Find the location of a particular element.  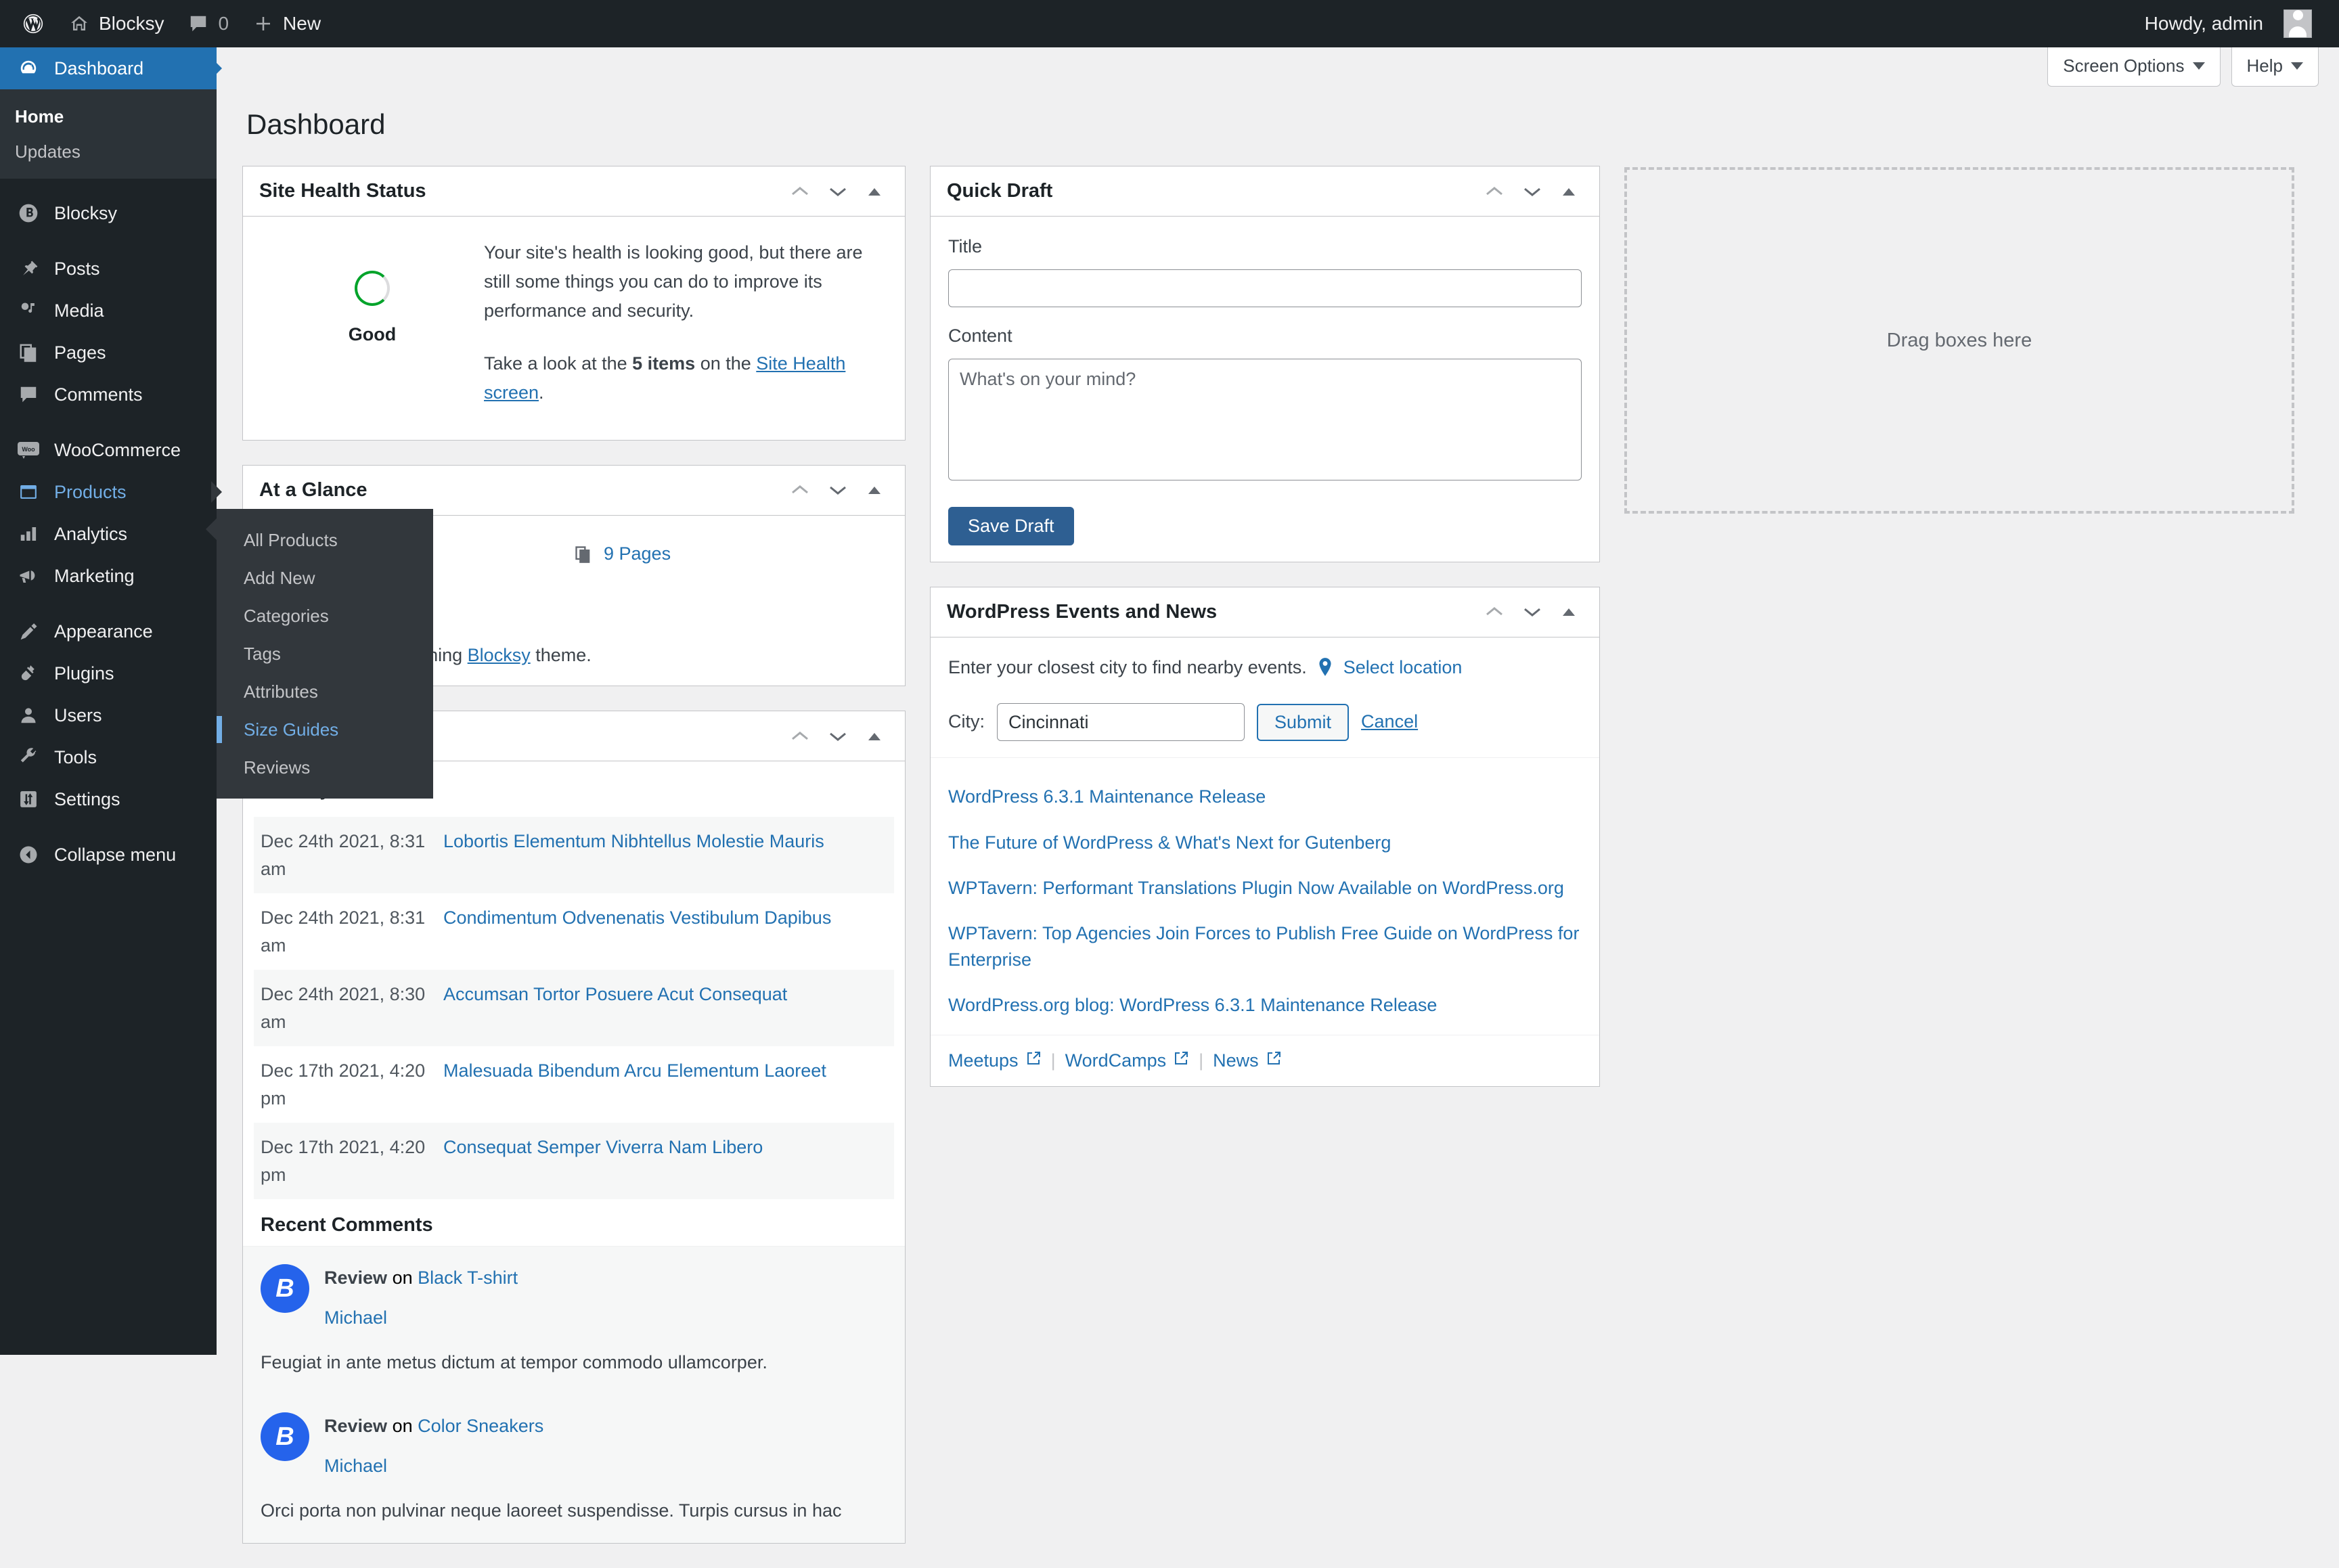

comment-target-link: Black T-shirt is located at coordinates (468, 1278).